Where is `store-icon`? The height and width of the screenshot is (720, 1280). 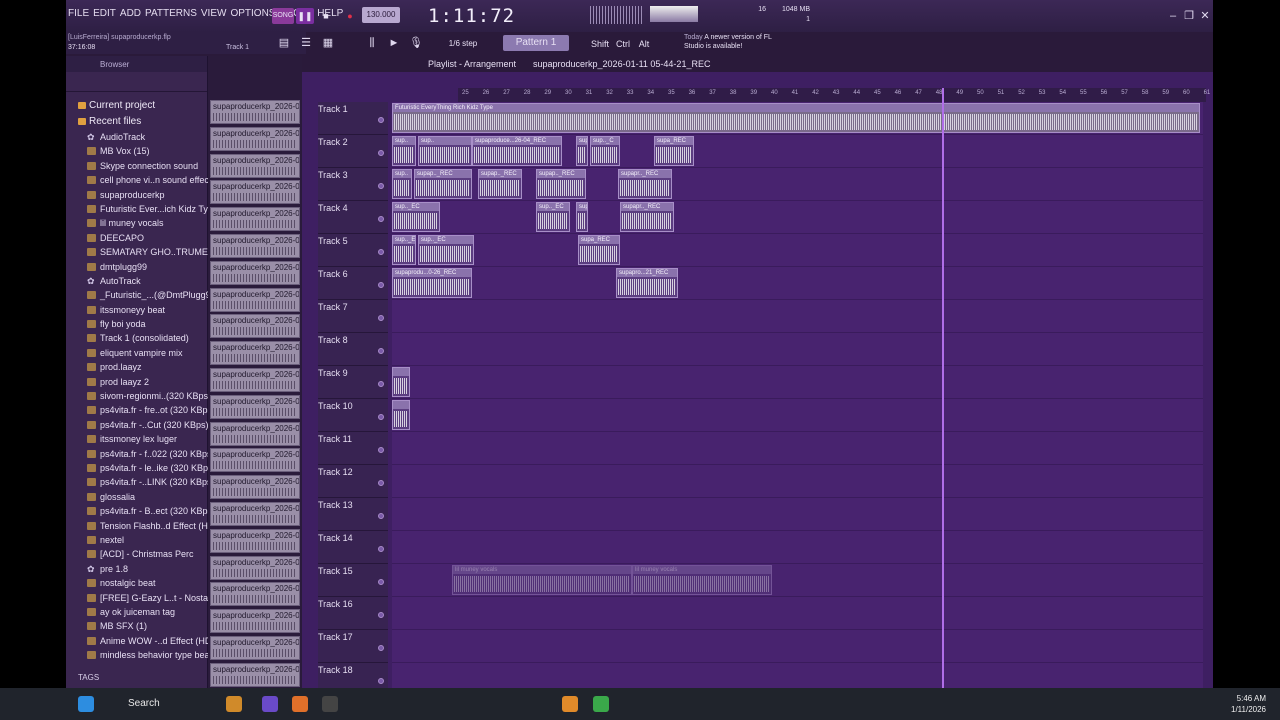
store-icon is located at coordinates (330, 704).